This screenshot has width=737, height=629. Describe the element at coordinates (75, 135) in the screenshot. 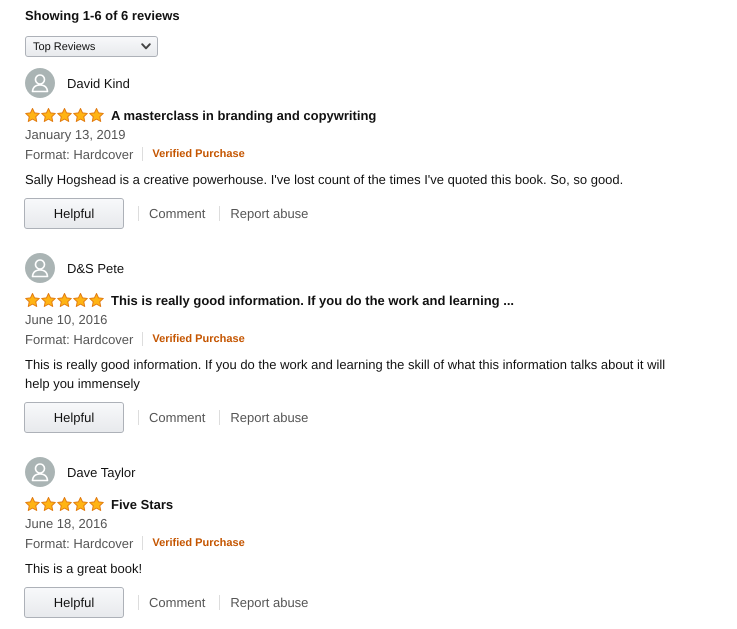

I see `review-date: January 13, 2019` at that location.